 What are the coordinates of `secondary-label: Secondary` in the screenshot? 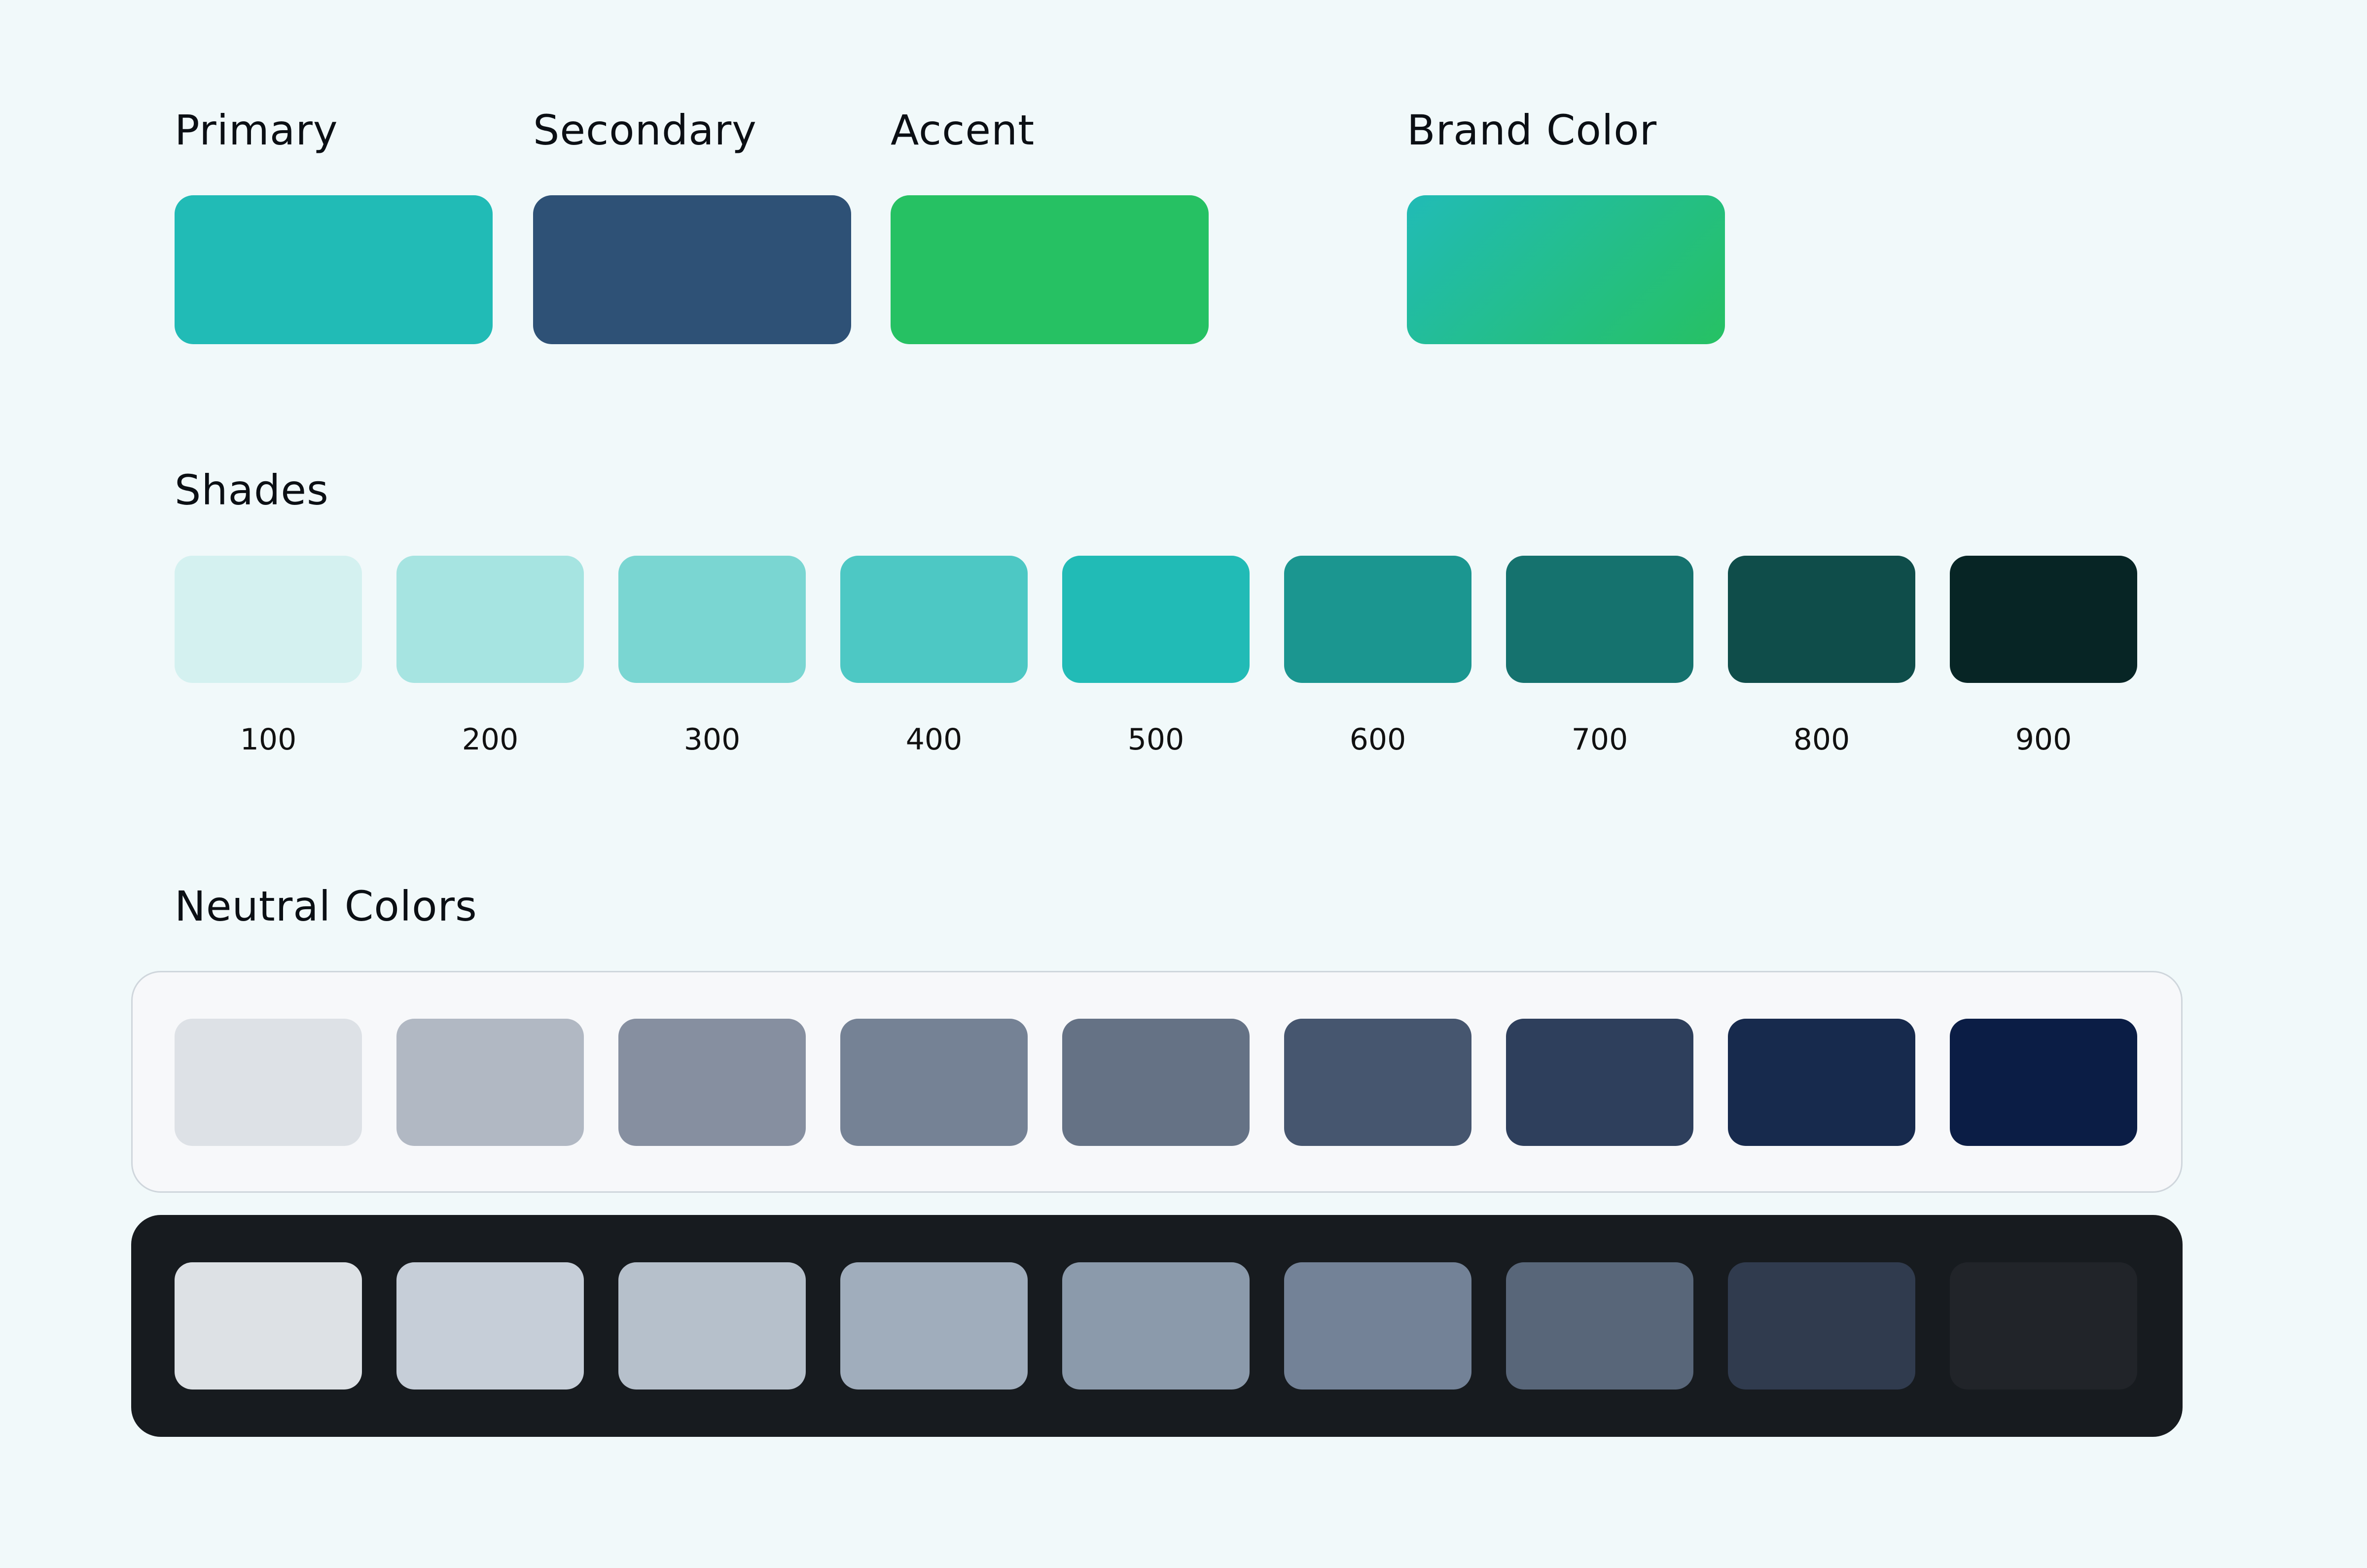 It's located at (645, 130).